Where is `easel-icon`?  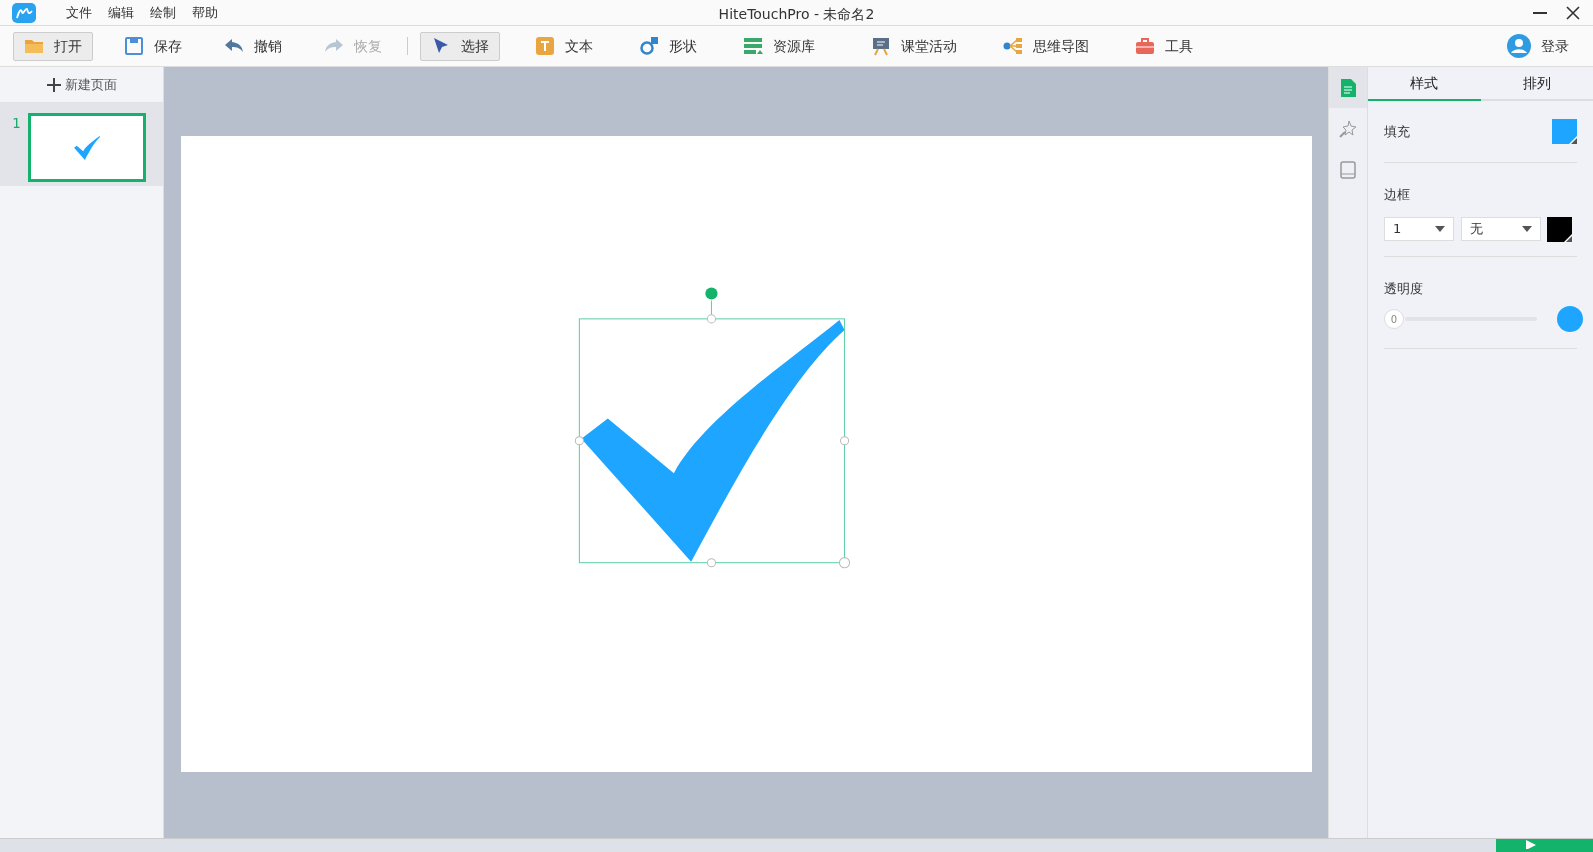
easel-icon is located at coordinates (881, 46).